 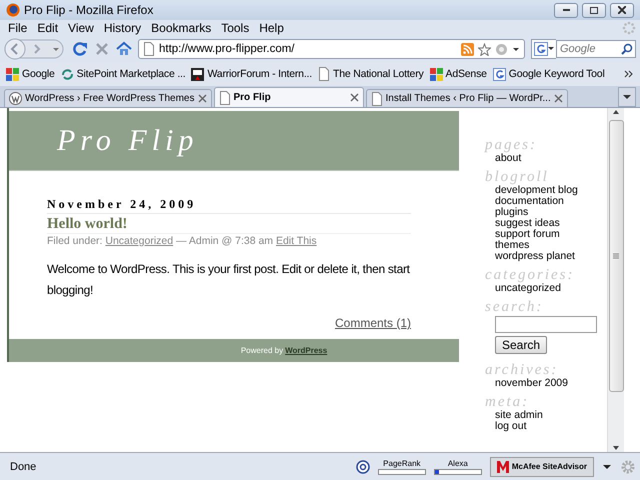 I want to click on minimize-button, so click(x=566, y=10).